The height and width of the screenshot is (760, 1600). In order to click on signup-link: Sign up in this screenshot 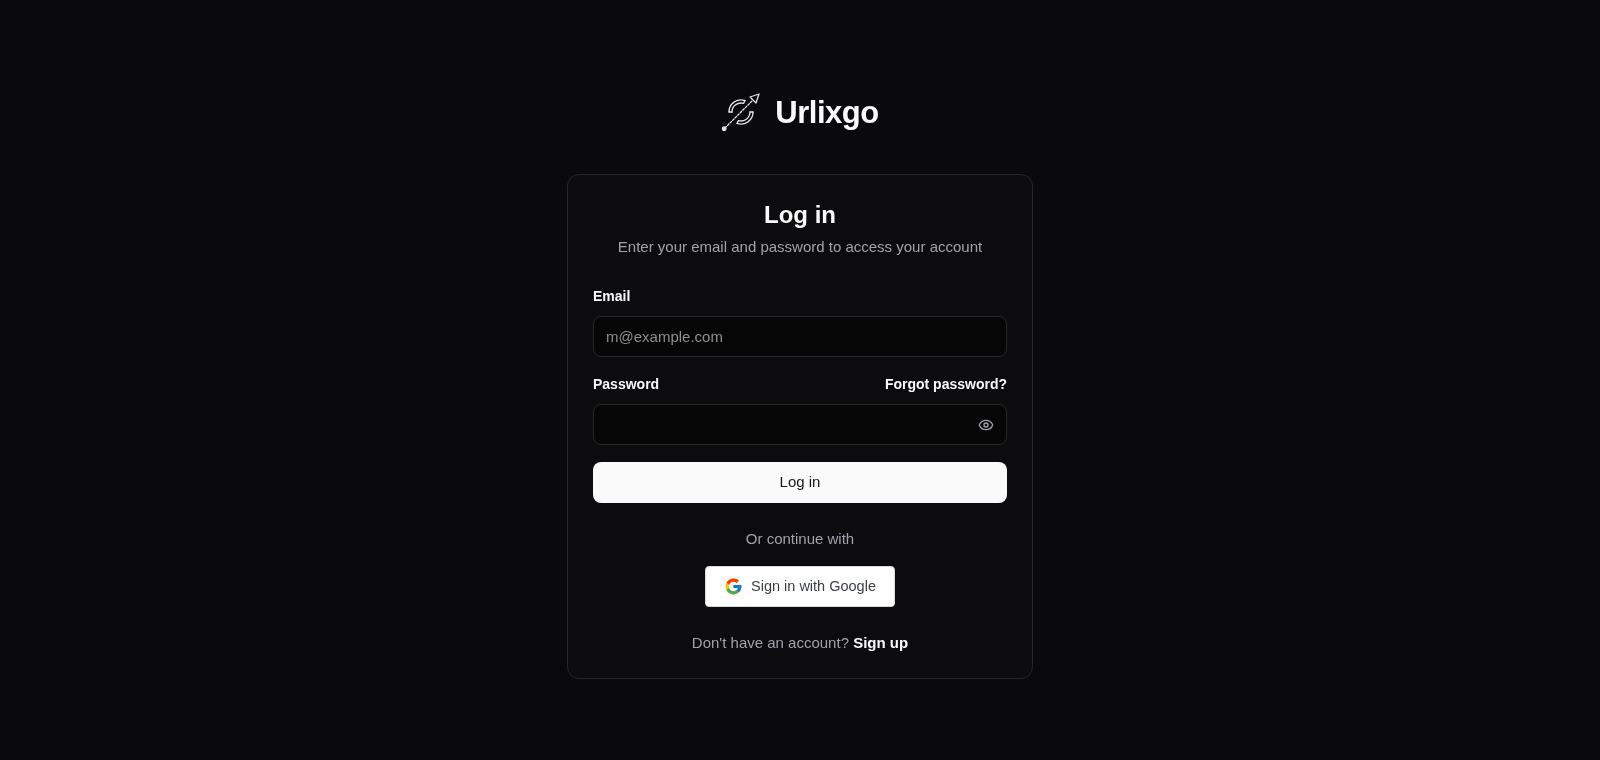, I will do `click(881, 642)`.